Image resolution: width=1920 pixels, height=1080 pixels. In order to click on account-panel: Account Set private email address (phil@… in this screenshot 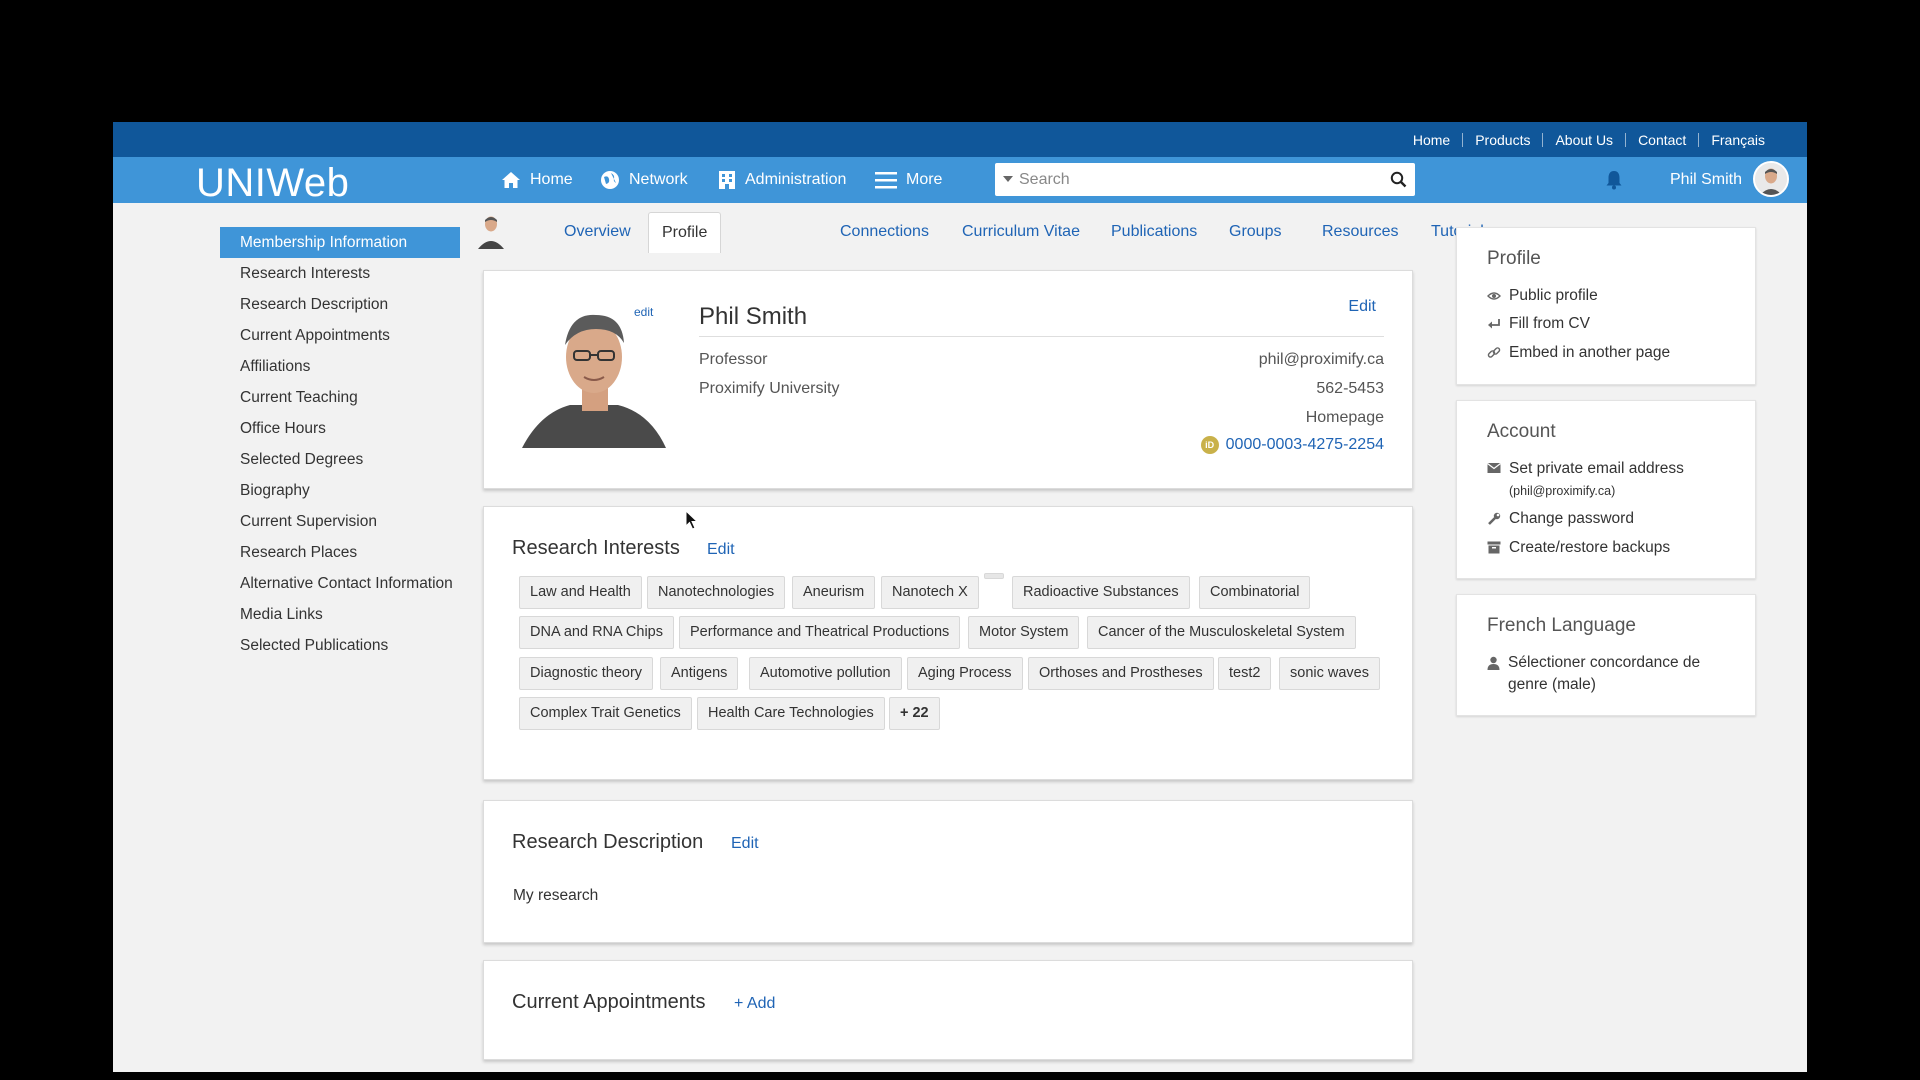, I will do `click(1606, 489)`.